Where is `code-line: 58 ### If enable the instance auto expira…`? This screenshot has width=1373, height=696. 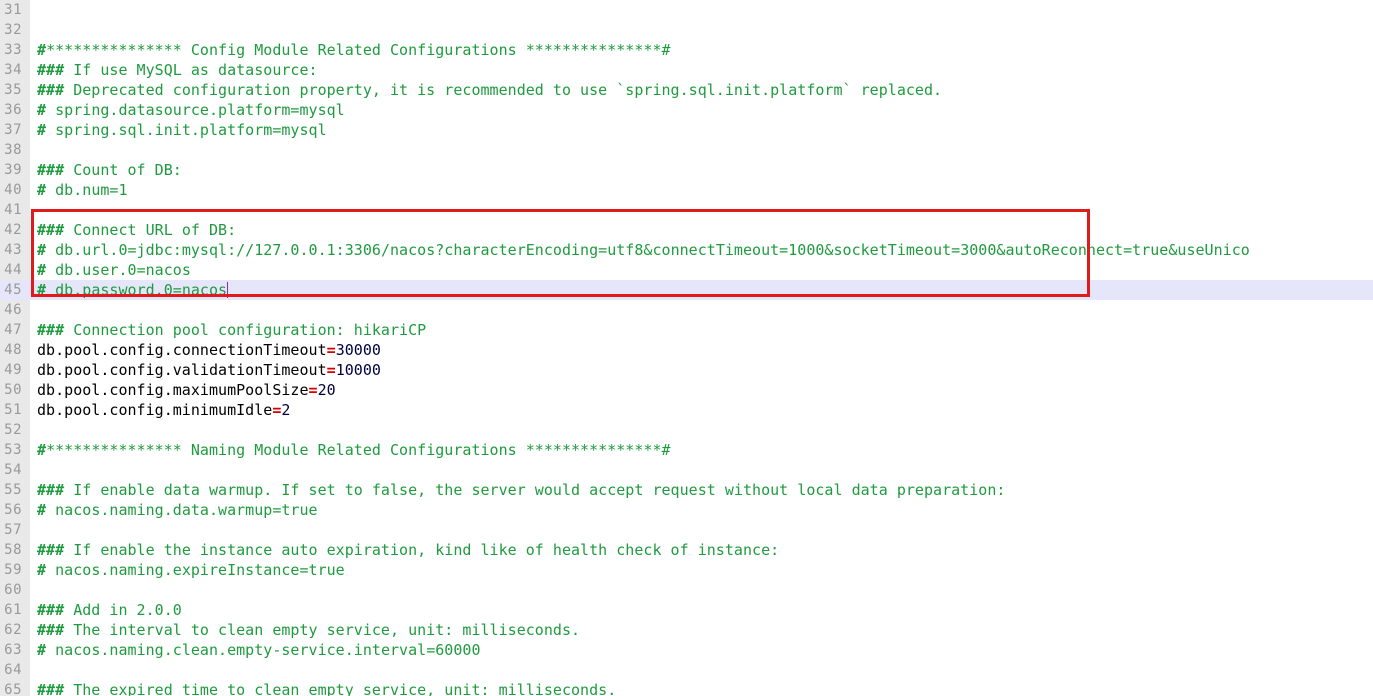
code-line: 58 ### If enable the instance auto expira… is located at coordinates (686, 550).